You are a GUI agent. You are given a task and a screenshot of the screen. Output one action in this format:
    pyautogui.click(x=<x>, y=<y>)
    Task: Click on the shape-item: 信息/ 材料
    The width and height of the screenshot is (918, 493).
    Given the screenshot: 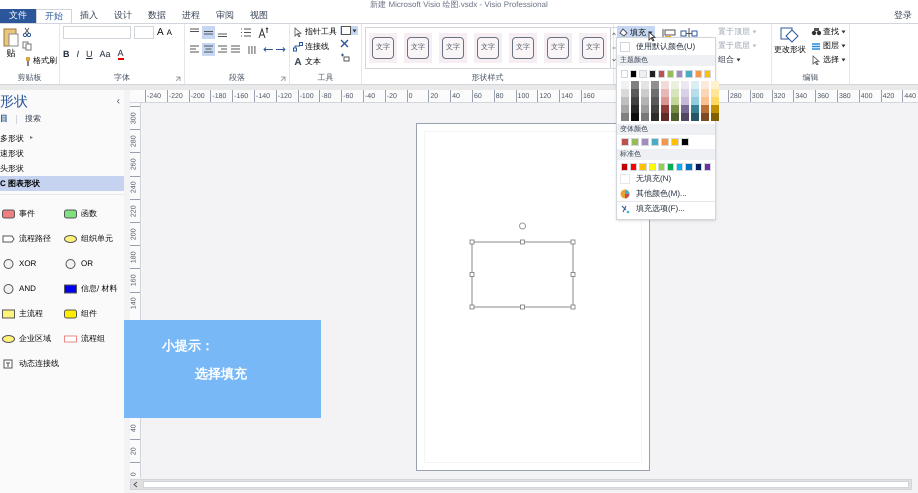 What is the action you would take?
    pyautogui.click(x=93, y=288)
    